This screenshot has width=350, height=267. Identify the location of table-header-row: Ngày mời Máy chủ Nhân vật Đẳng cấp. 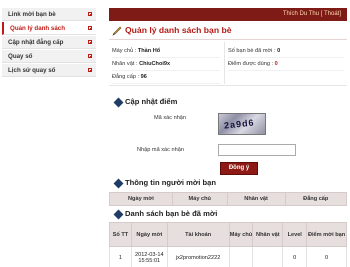
(228, 199).